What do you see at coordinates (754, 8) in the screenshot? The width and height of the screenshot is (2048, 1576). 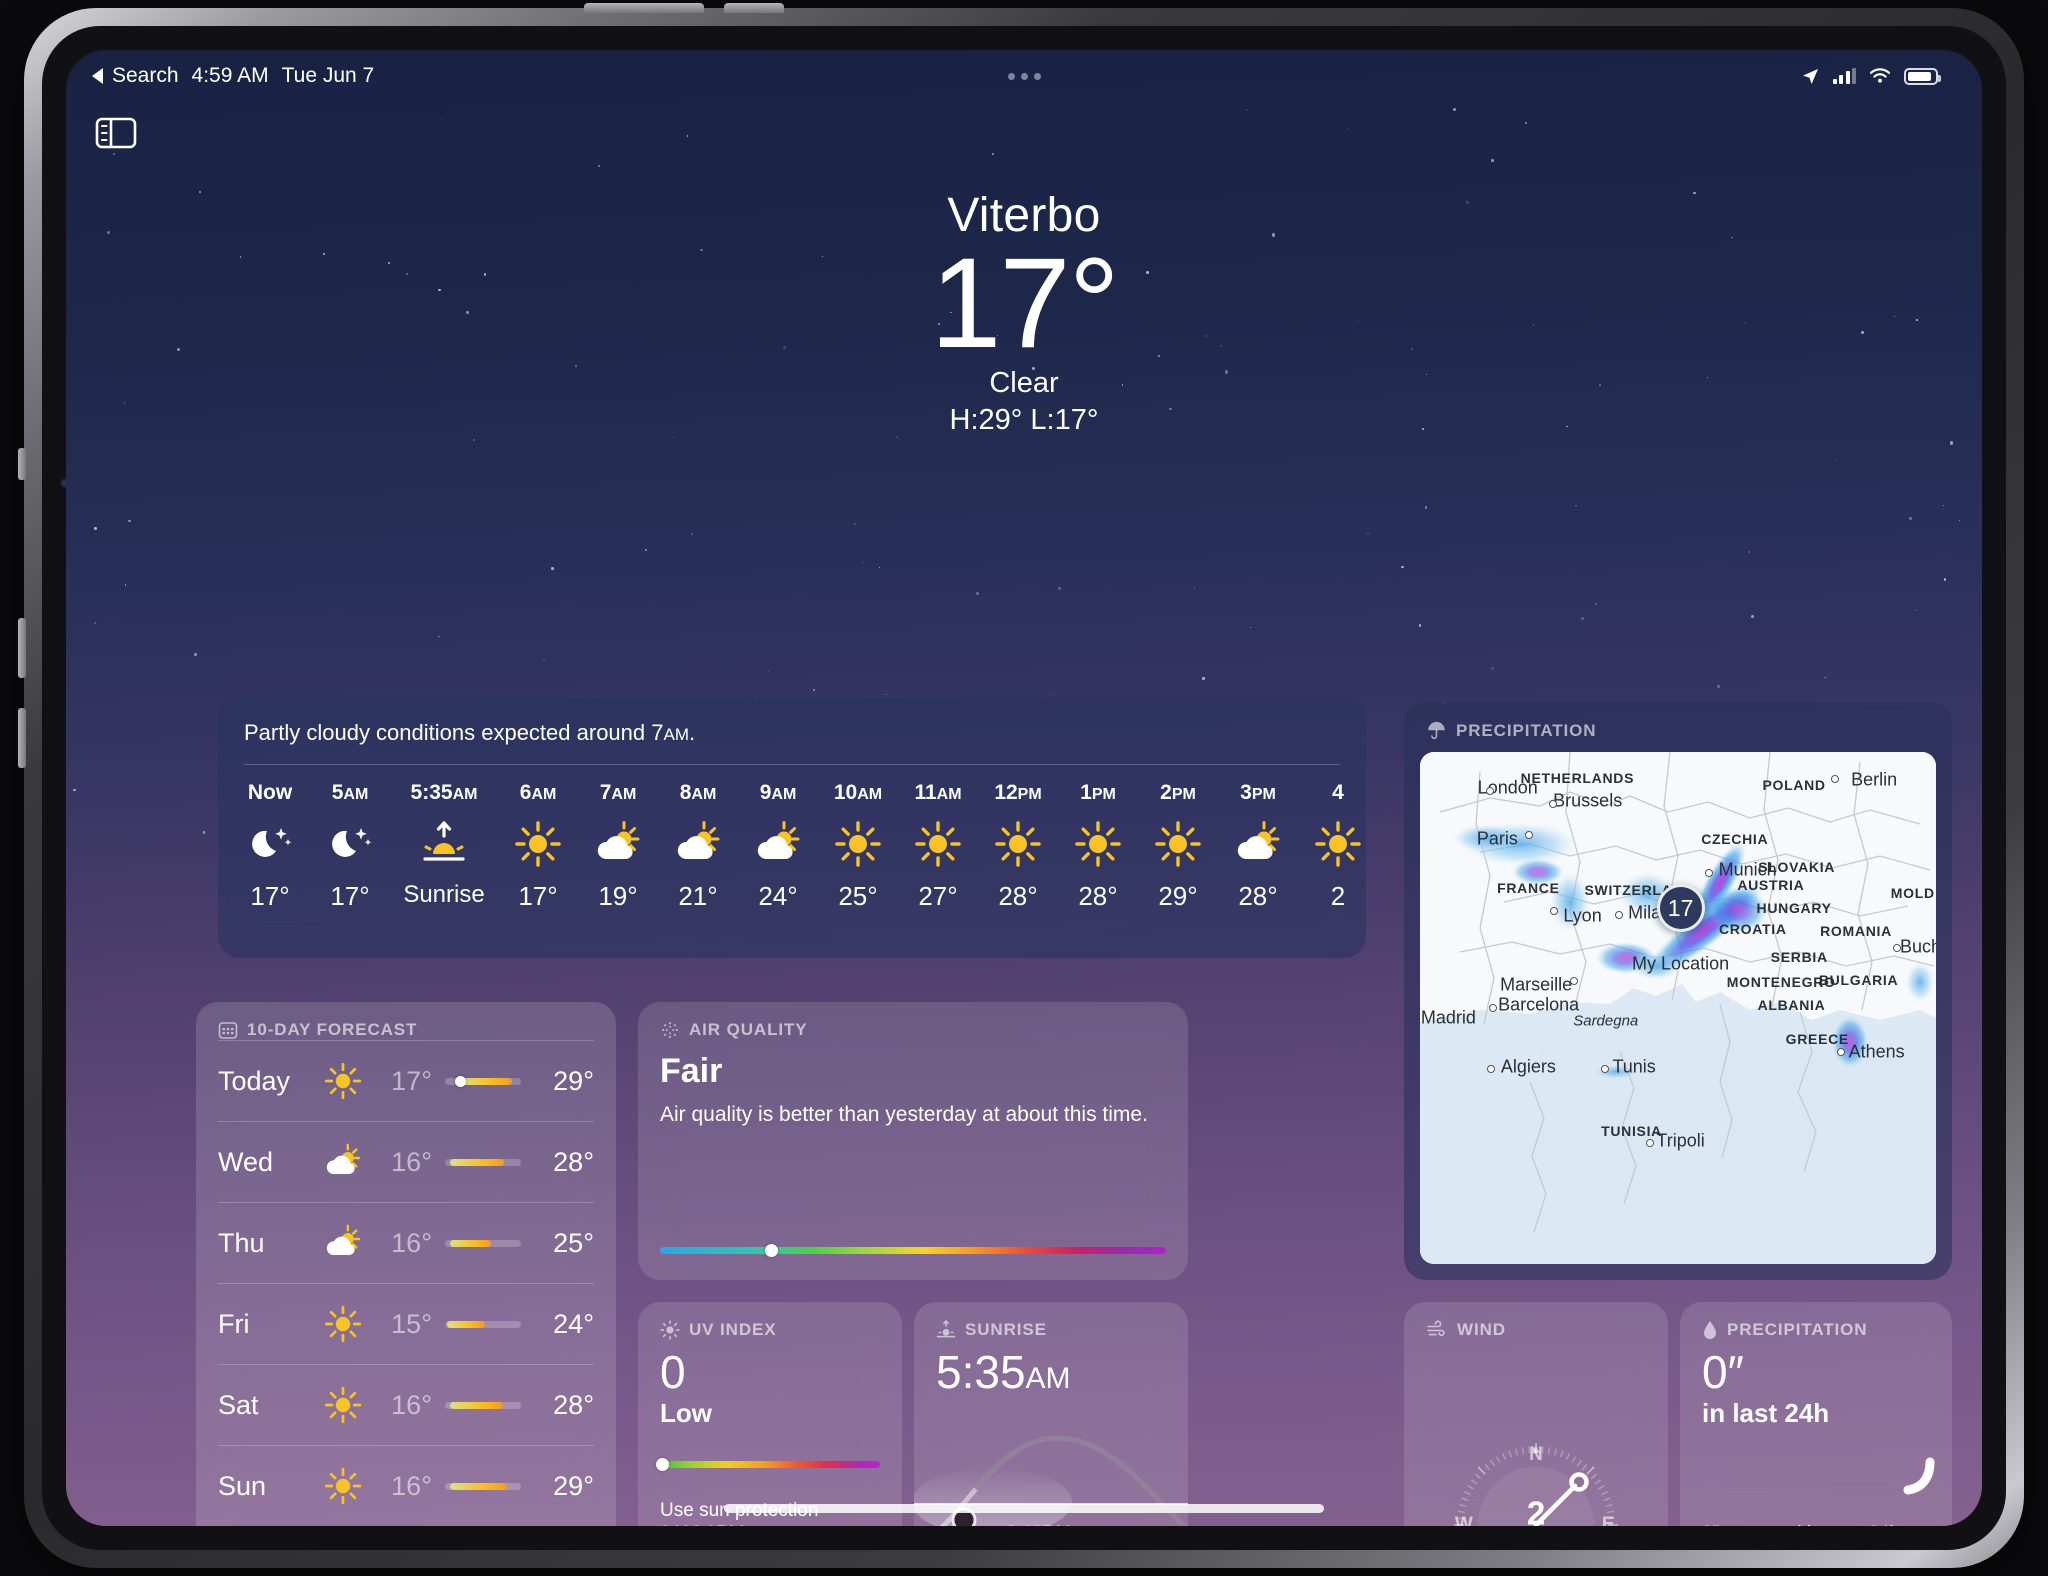 I see `power-button` at bounding box center [754, 8].